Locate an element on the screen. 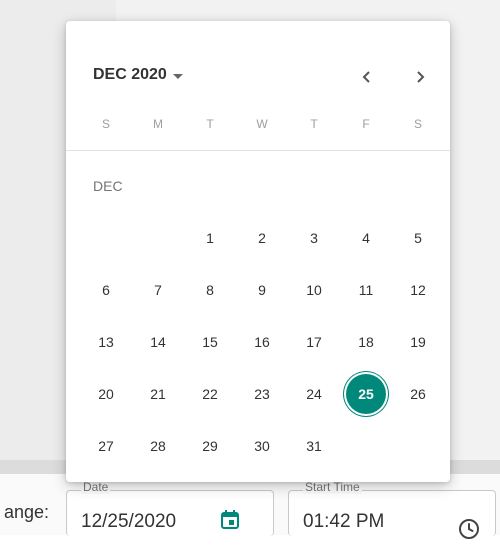 The height and width of the screenshot is (546, 500). calendar-day: 4 is located at coordinates (366, 238).